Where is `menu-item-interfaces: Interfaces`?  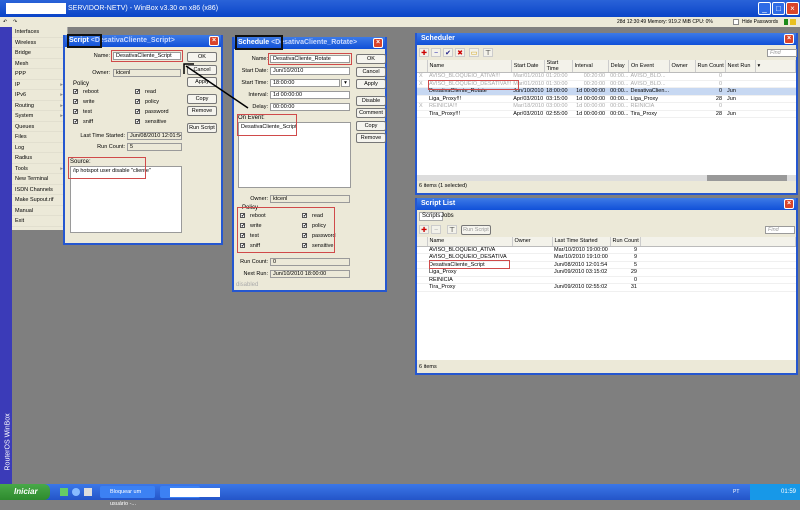
menu-item-interfaces: Interfaces is located at coordinates (39, 32).